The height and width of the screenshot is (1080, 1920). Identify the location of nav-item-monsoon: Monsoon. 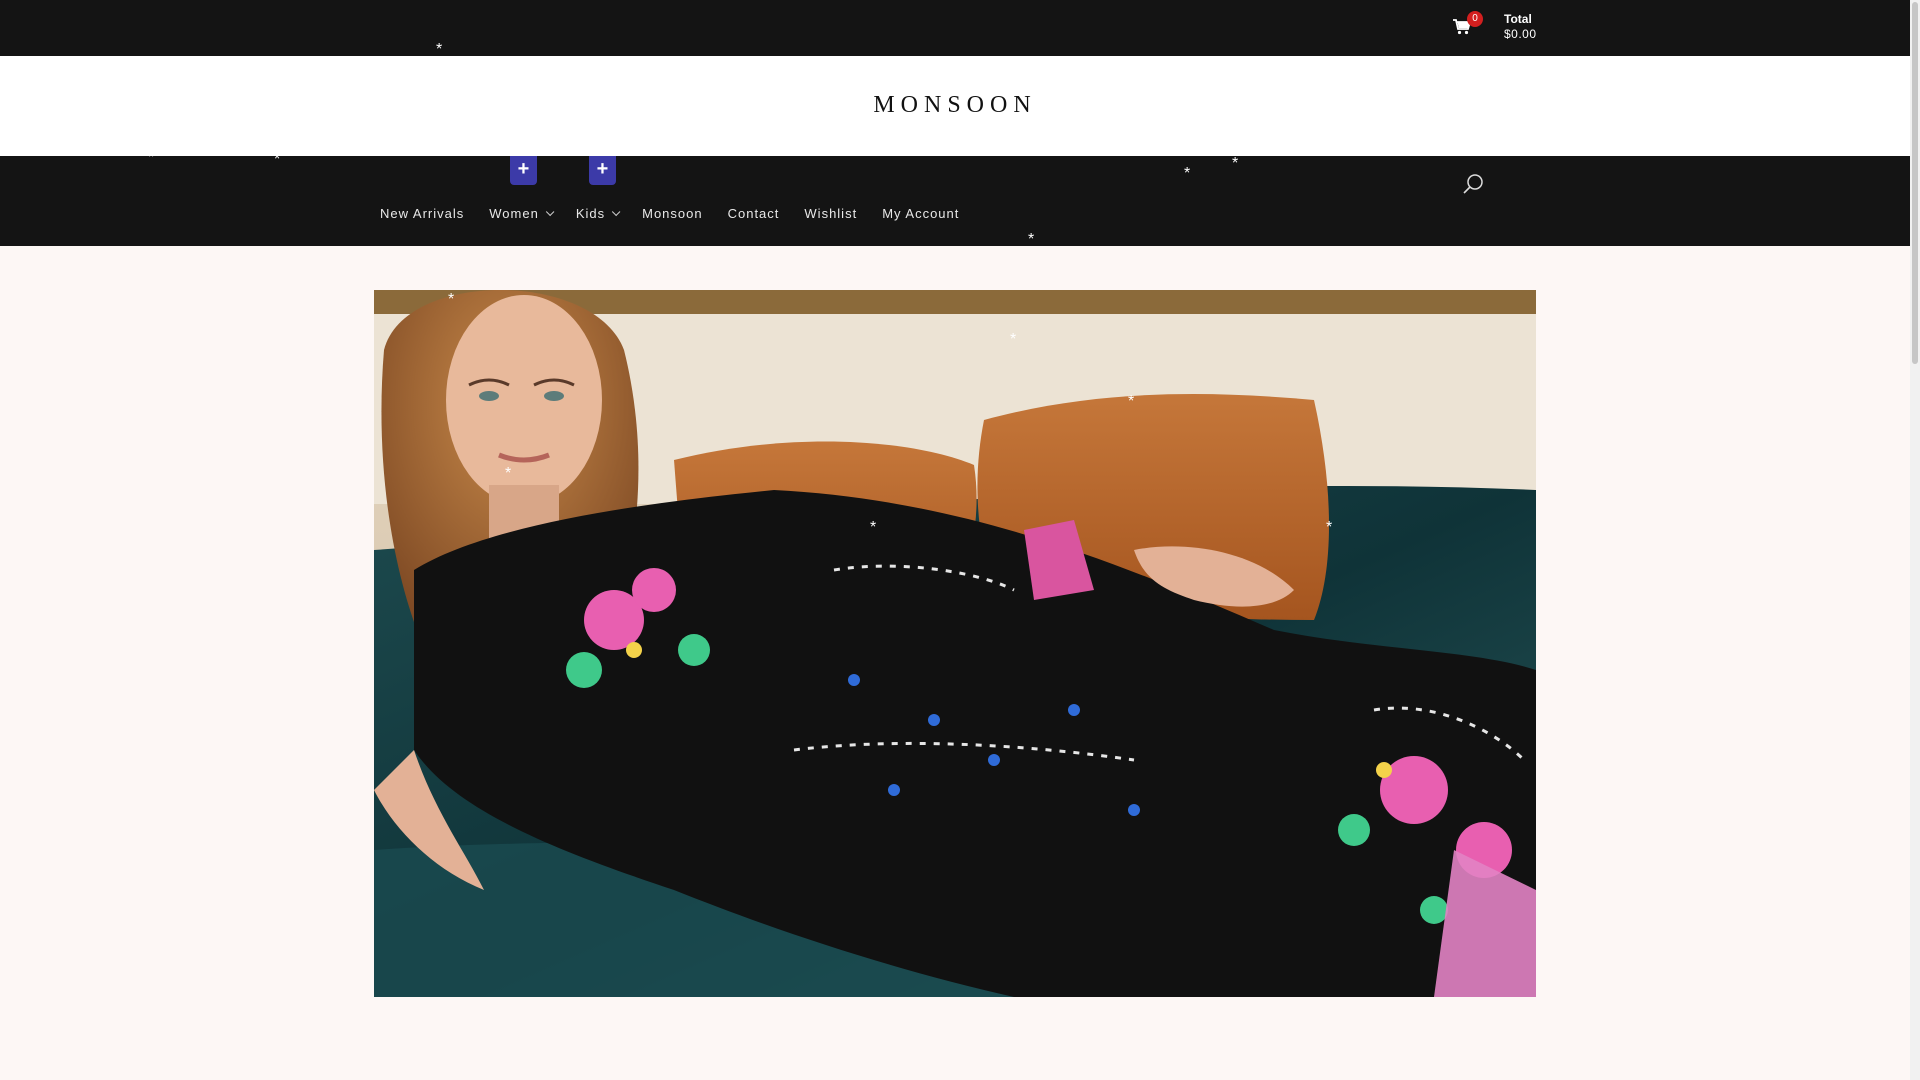
(672, 213).